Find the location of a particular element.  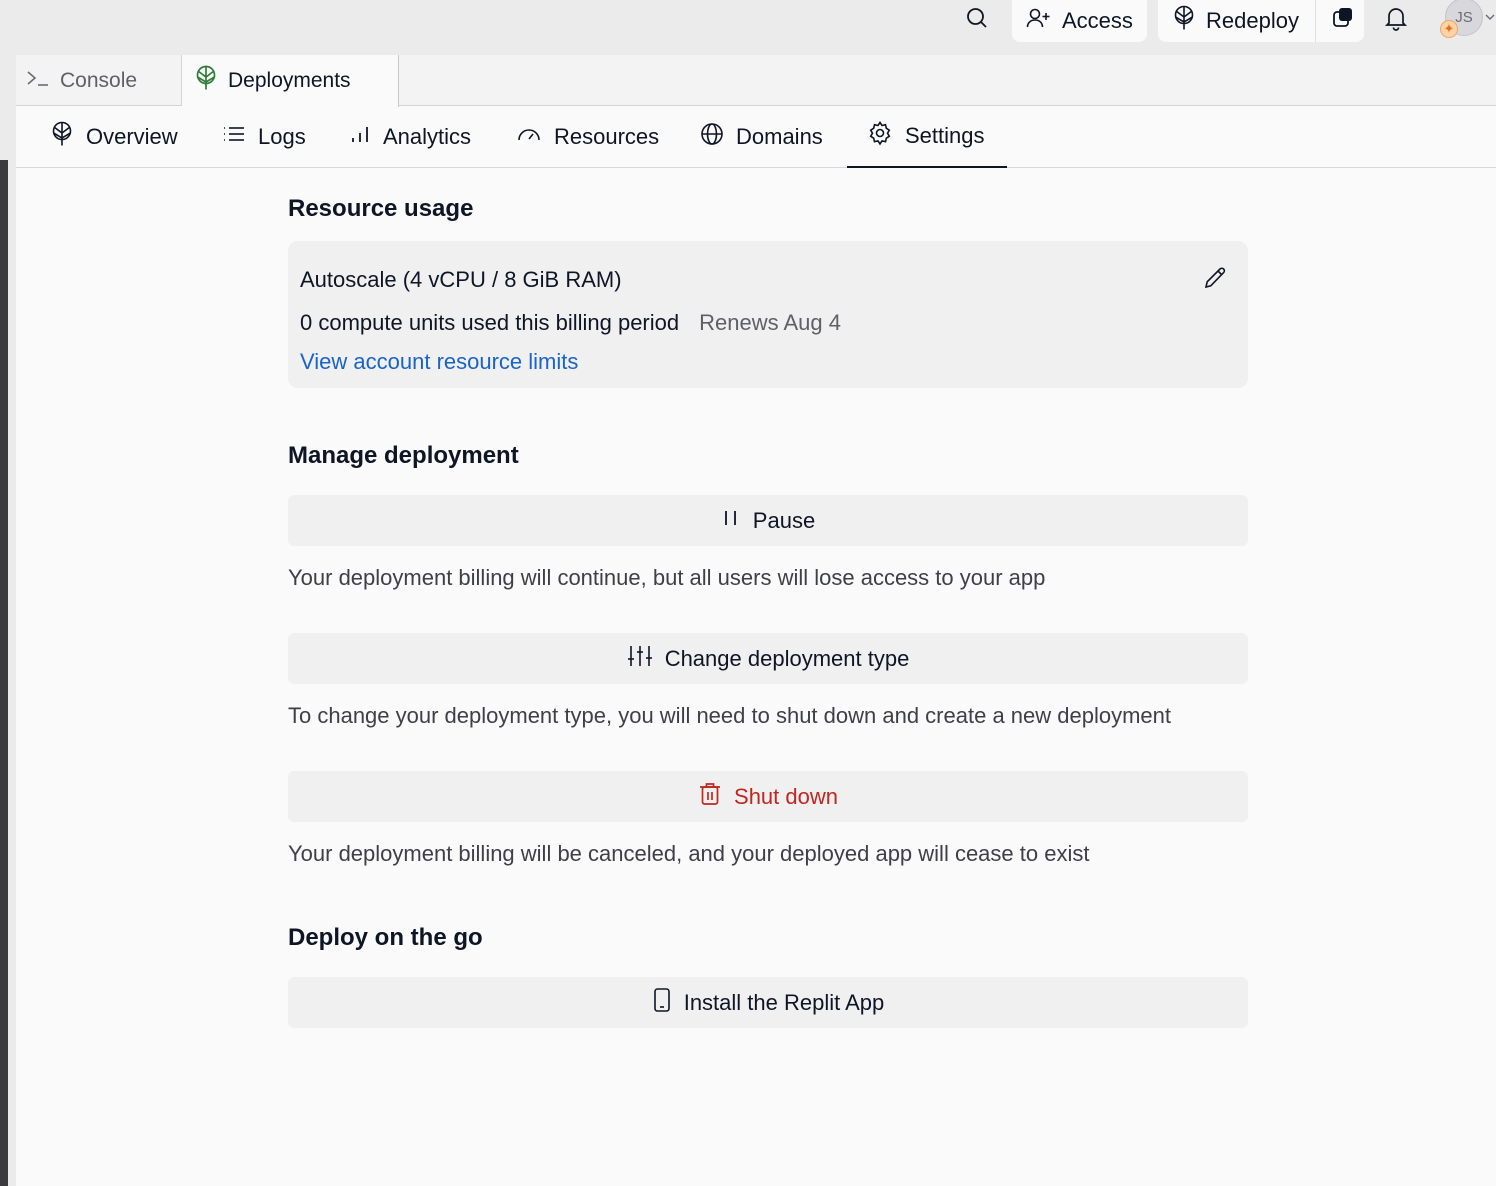

subnav-logs-label: Logs is located at coordinates (282, 136).